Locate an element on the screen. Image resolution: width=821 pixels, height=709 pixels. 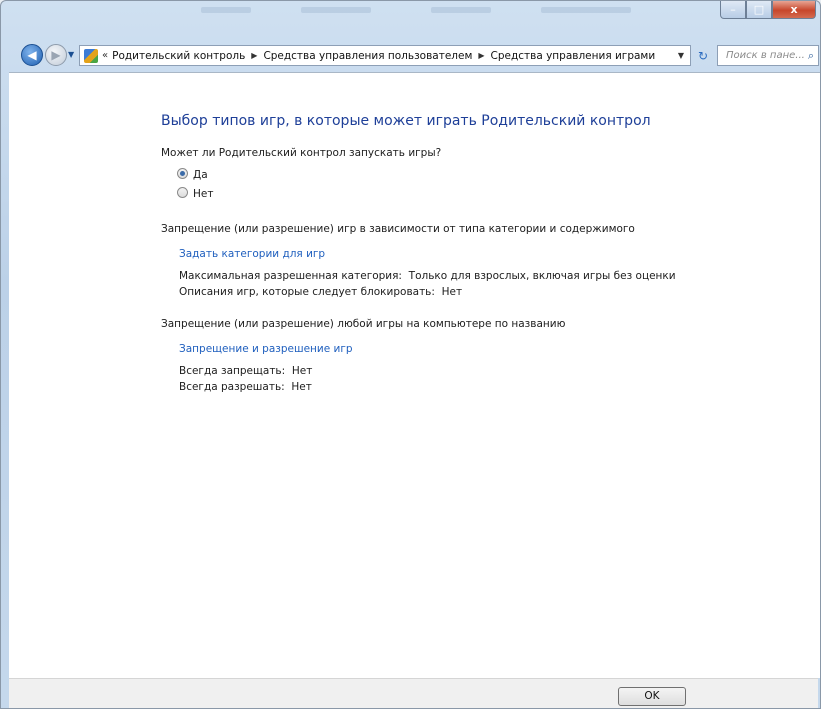
search-input: Поиск в пане... ⌕ is located at coordinates (768, 55).